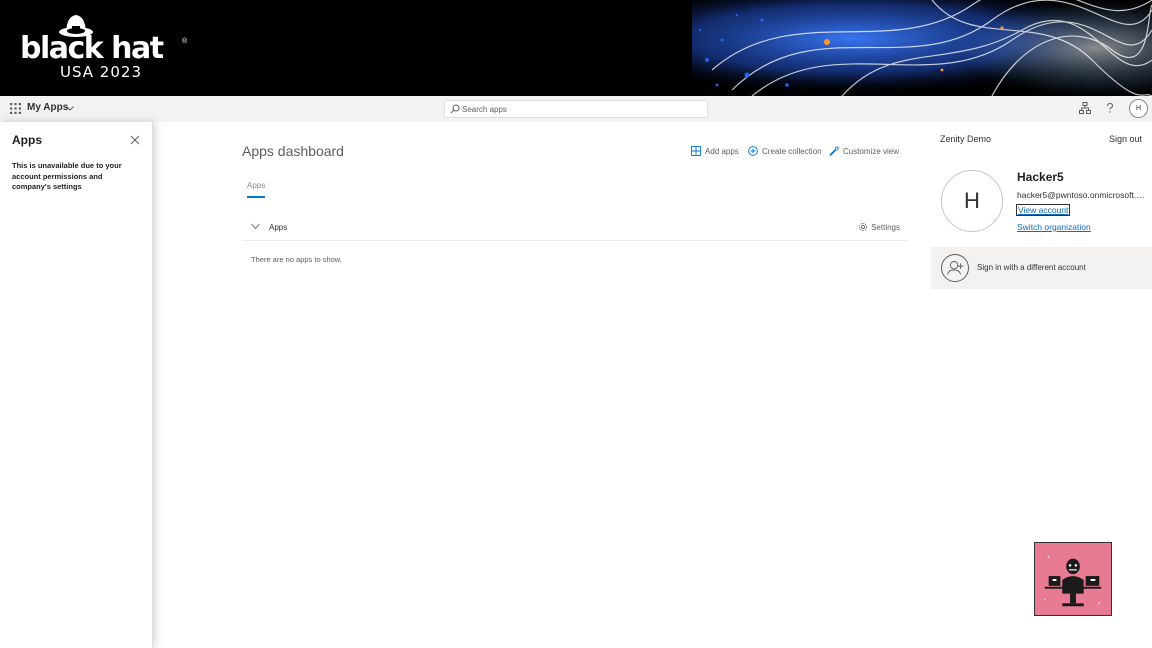 This screenshot has width=1152, height=648. Describe the element at coordinates (1031, 267) in the screenshot. I see `sign-in-different-account-label: Sign in with a different account` at that location.